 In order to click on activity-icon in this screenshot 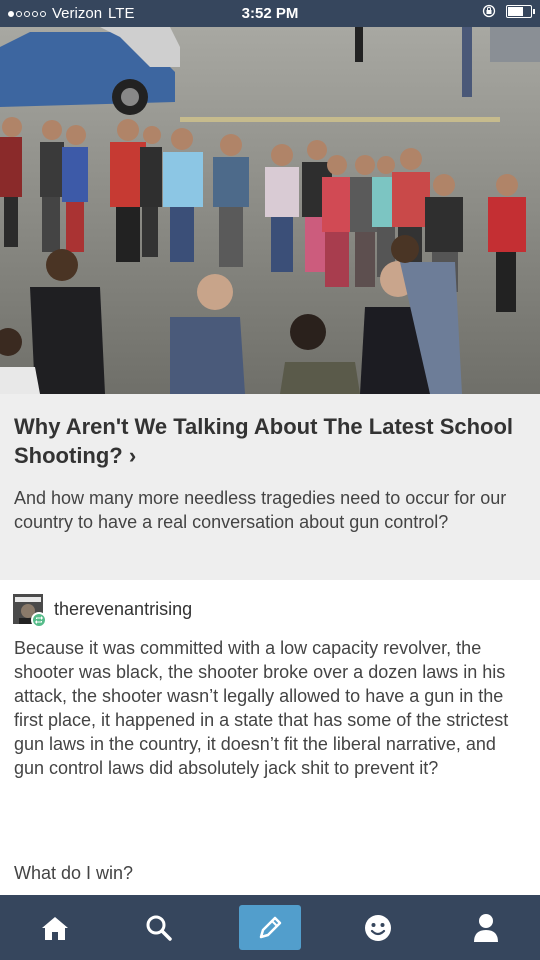, I will do `click(378, 927)`.